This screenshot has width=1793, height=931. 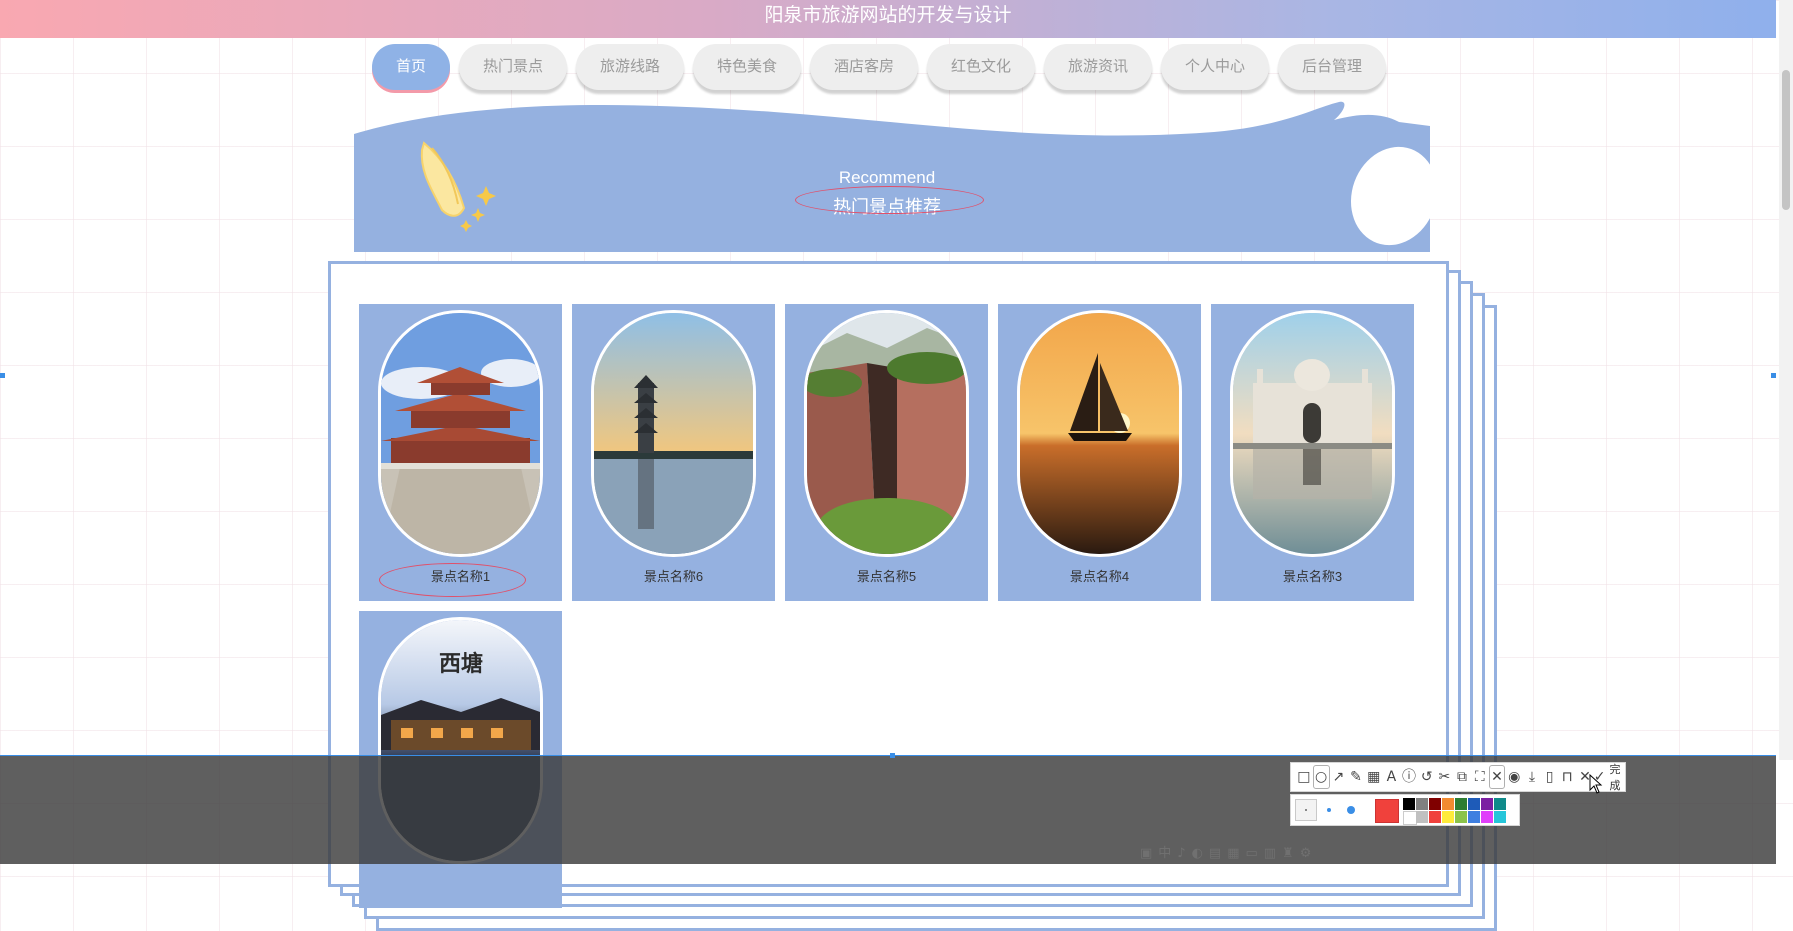 I want to click on record-icon: ◉, so click(x=1514, y=777).